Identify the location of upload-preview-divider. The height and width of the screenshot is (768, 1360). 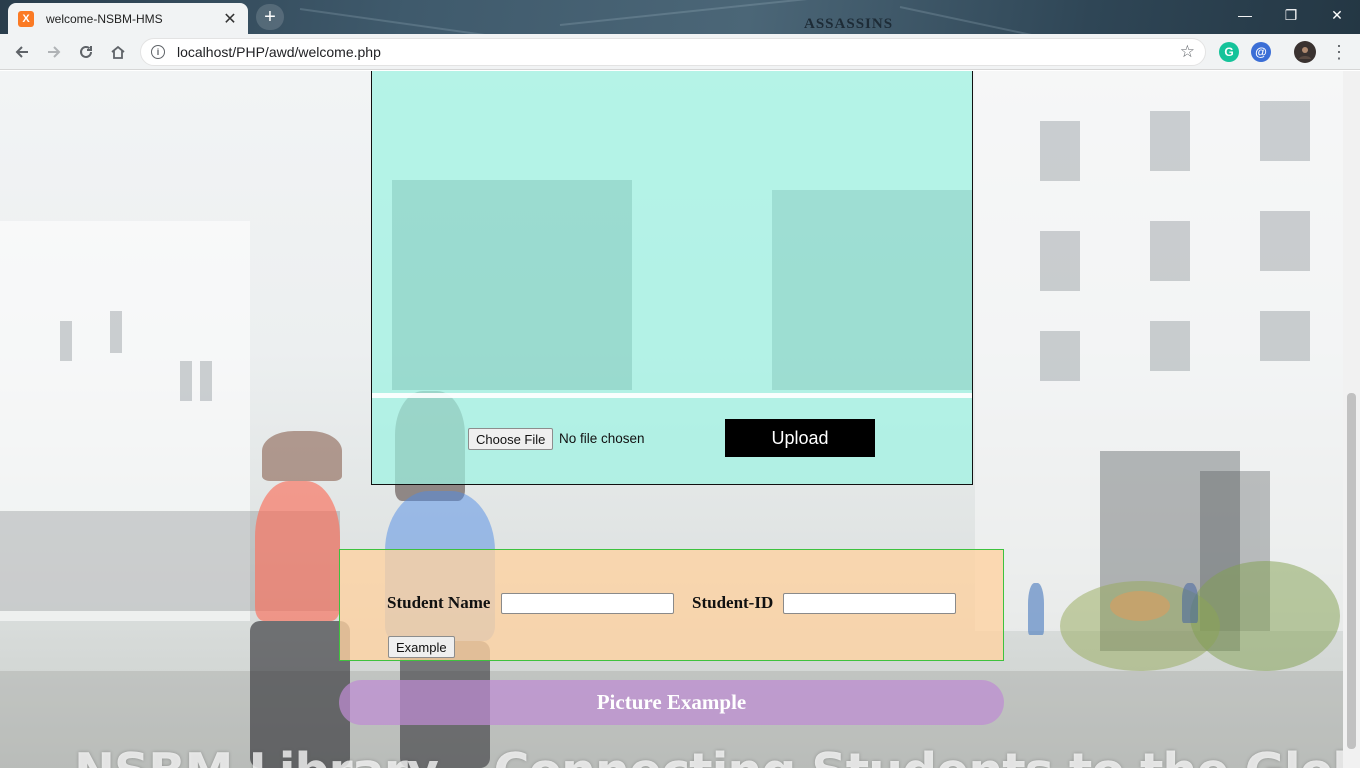
(672, 395).